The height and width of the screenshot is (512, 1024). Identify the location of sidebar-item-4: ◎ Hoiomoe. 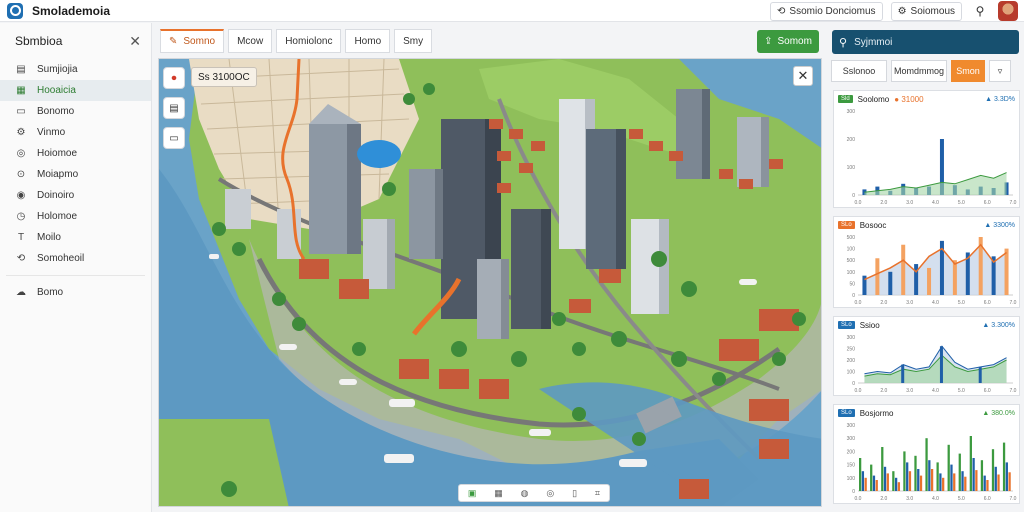
(75, 153).